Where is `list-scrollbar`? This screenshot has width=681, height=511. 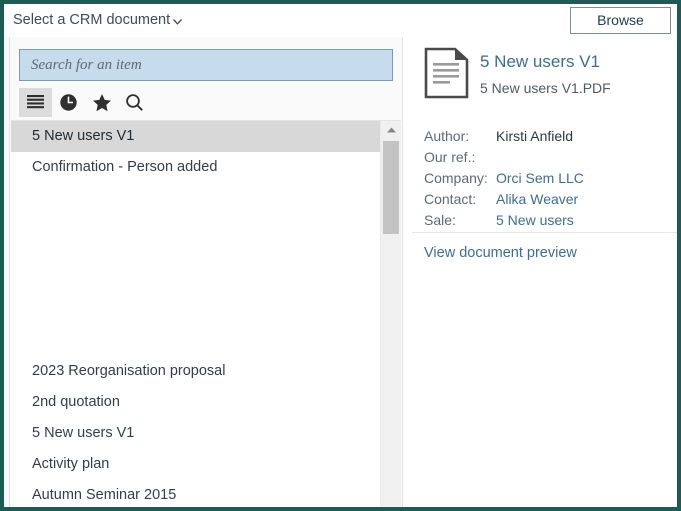 list-scrollbar is located at coordinates (390, 314).